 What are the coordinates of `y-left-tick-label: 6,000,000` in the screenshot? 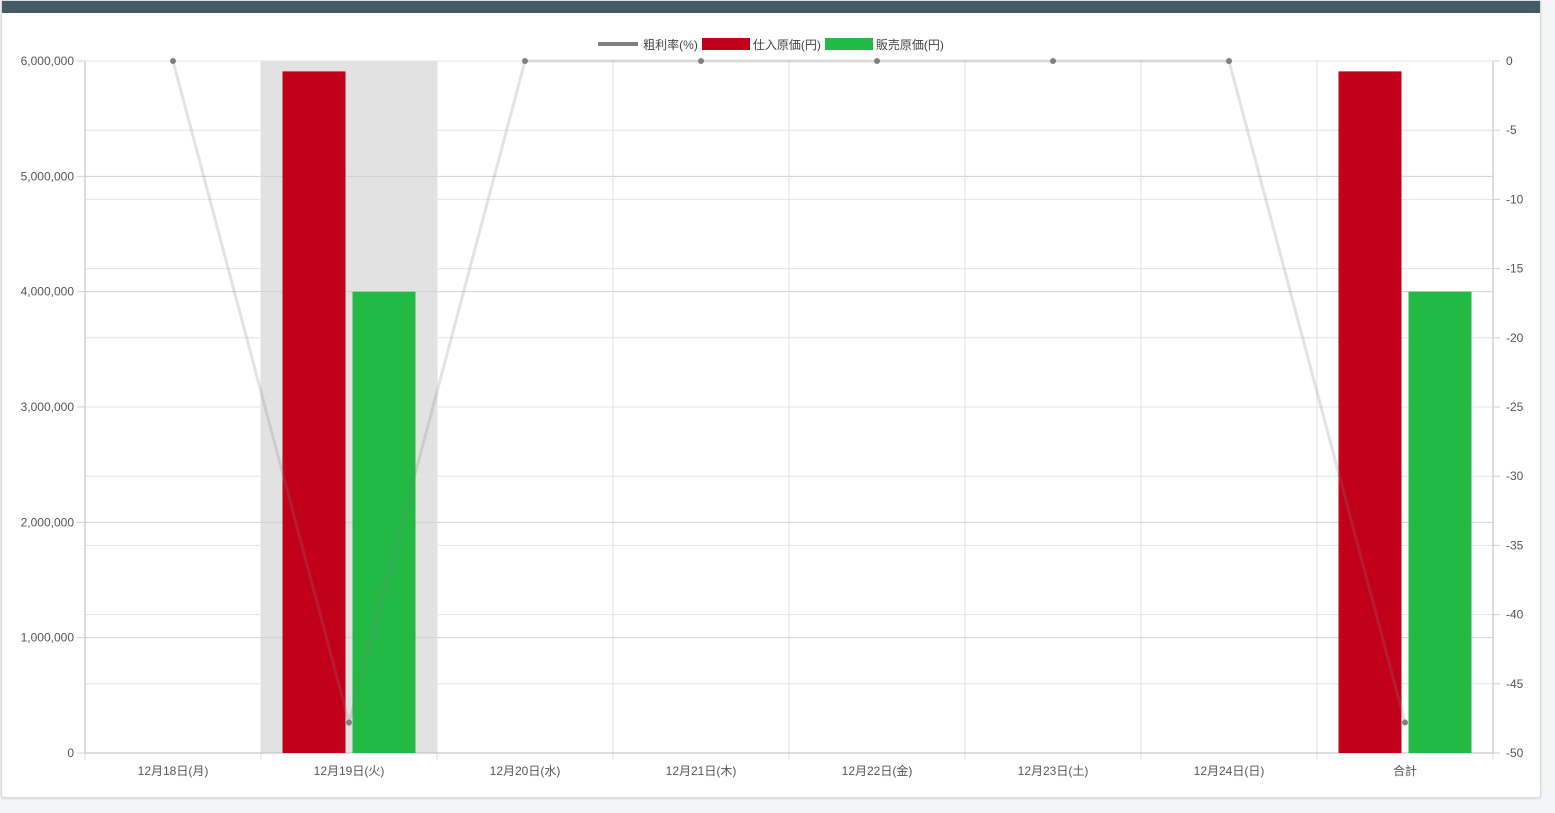 It's located at (48, 61).